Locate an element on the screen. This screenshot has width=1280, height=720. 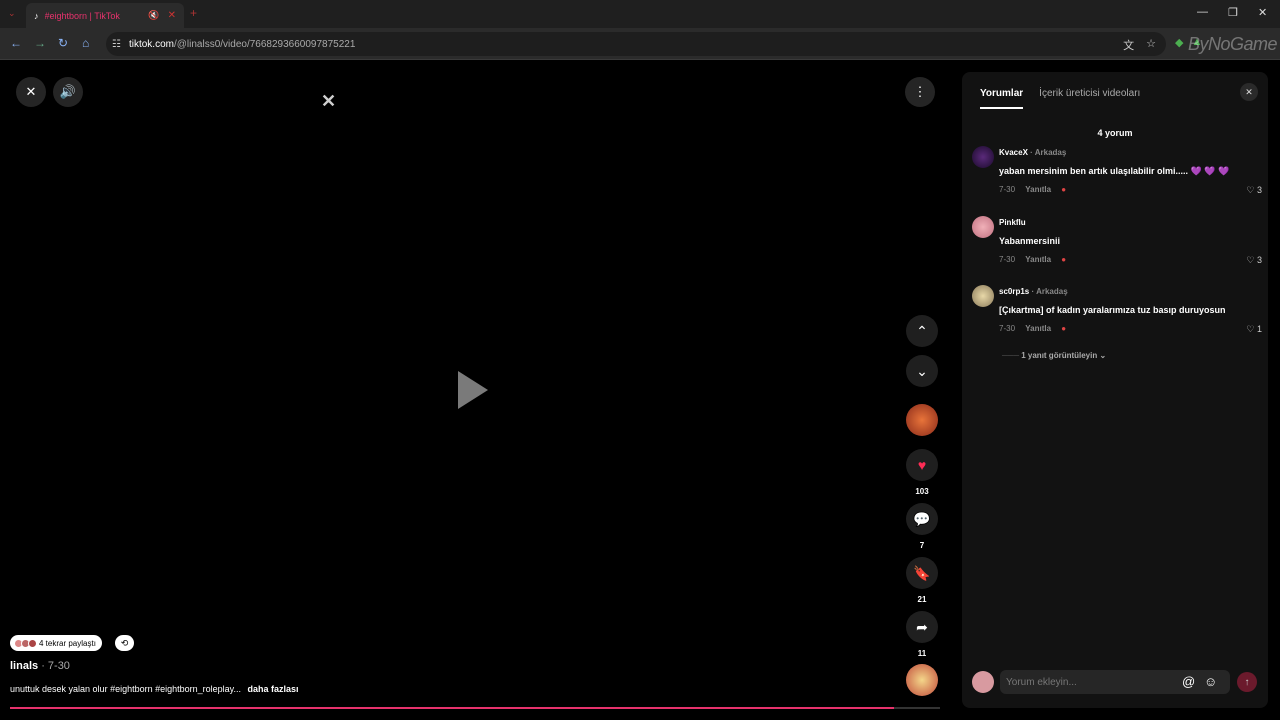
comment-username: sc0rp1s is located at coordinates (1014, 291).